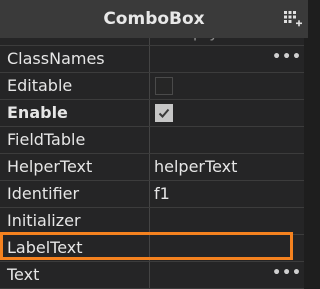 The width and height of the screenshot is (320, 289). I want to click on property-name: Initializer, so click(44, 220).